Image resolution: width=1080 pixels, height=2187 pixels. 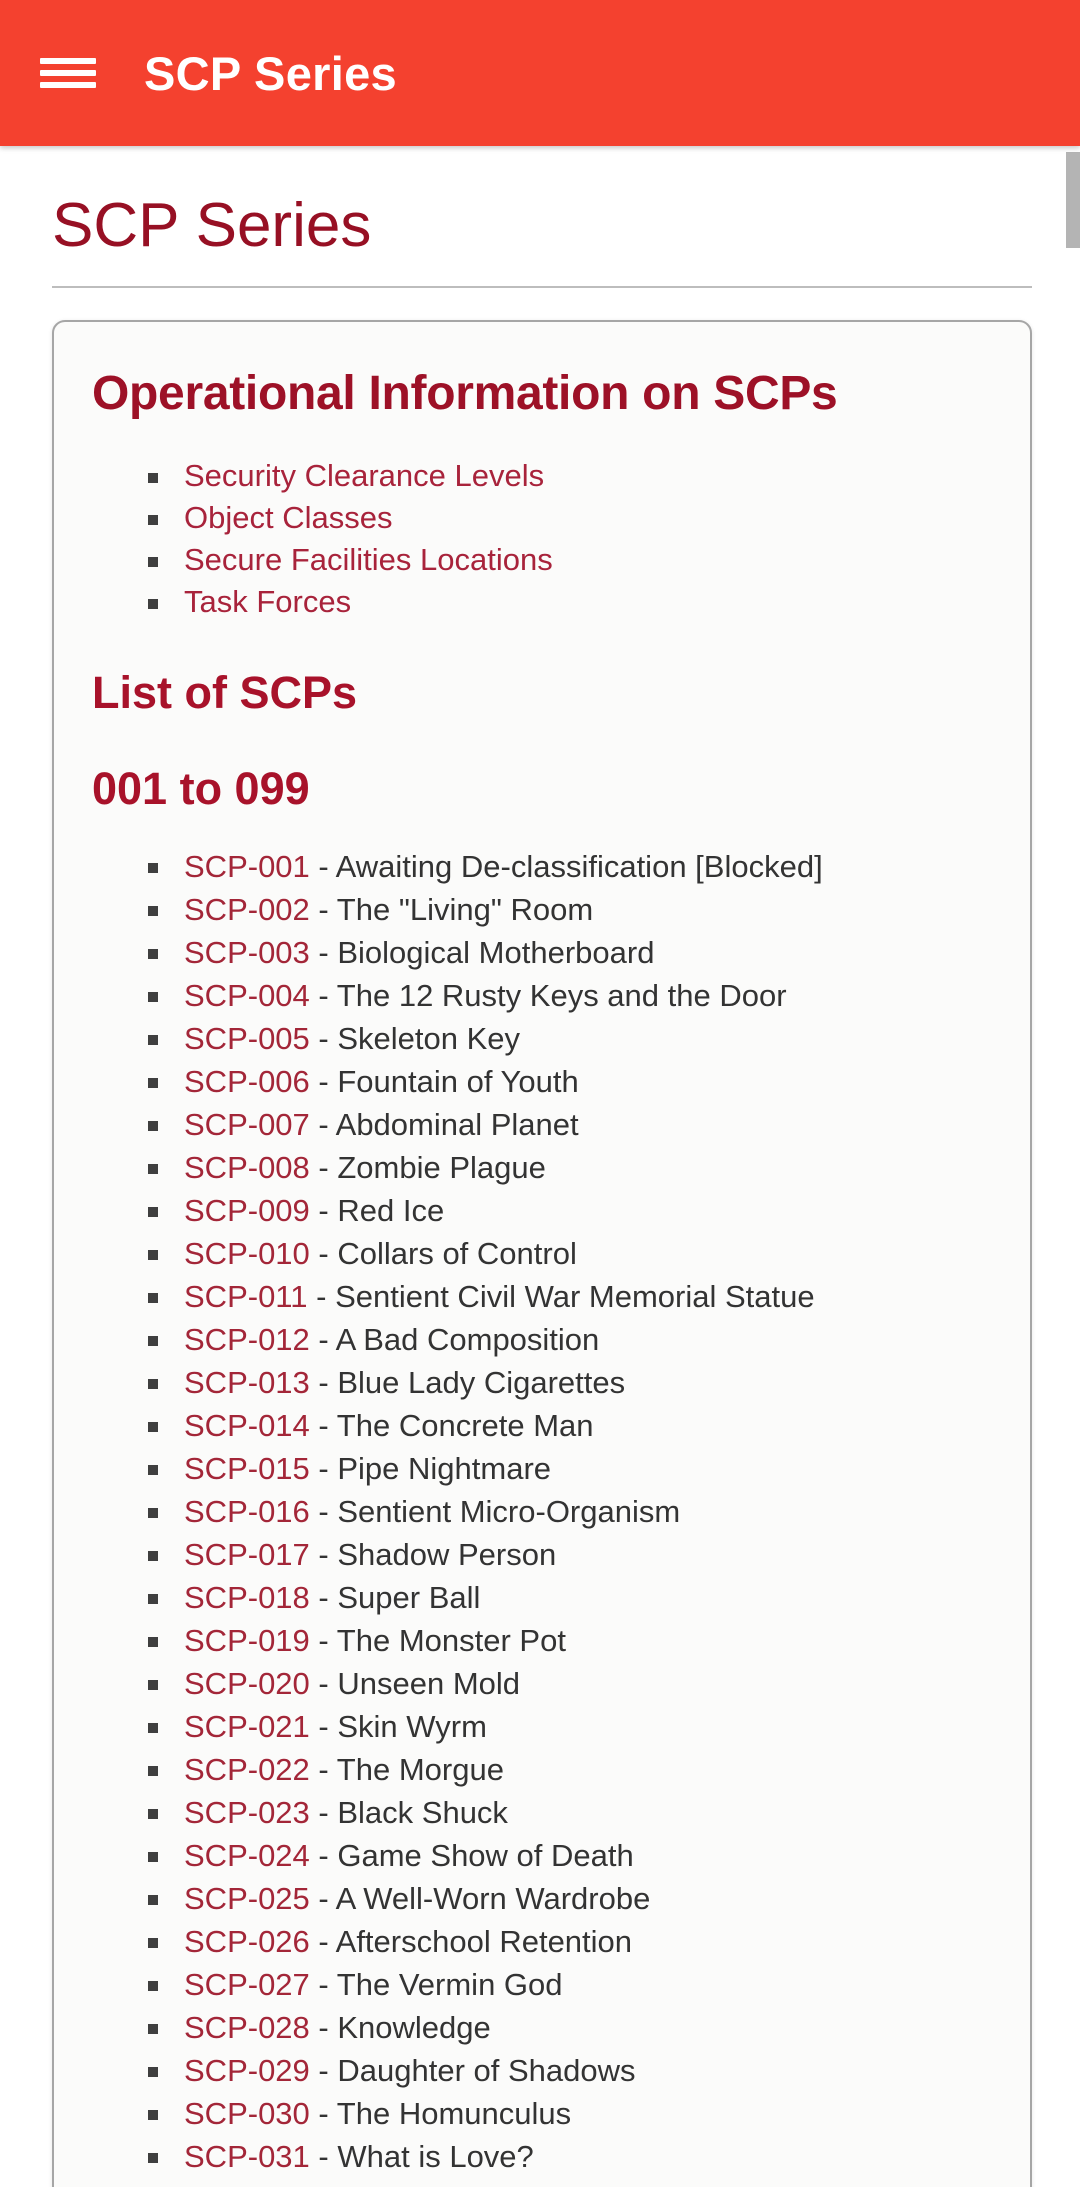 What do you see at coordinates (247, 1769) in the screenshot?
I see `scp-entry-link: SCP-022` at bounding box center [247, 1769].